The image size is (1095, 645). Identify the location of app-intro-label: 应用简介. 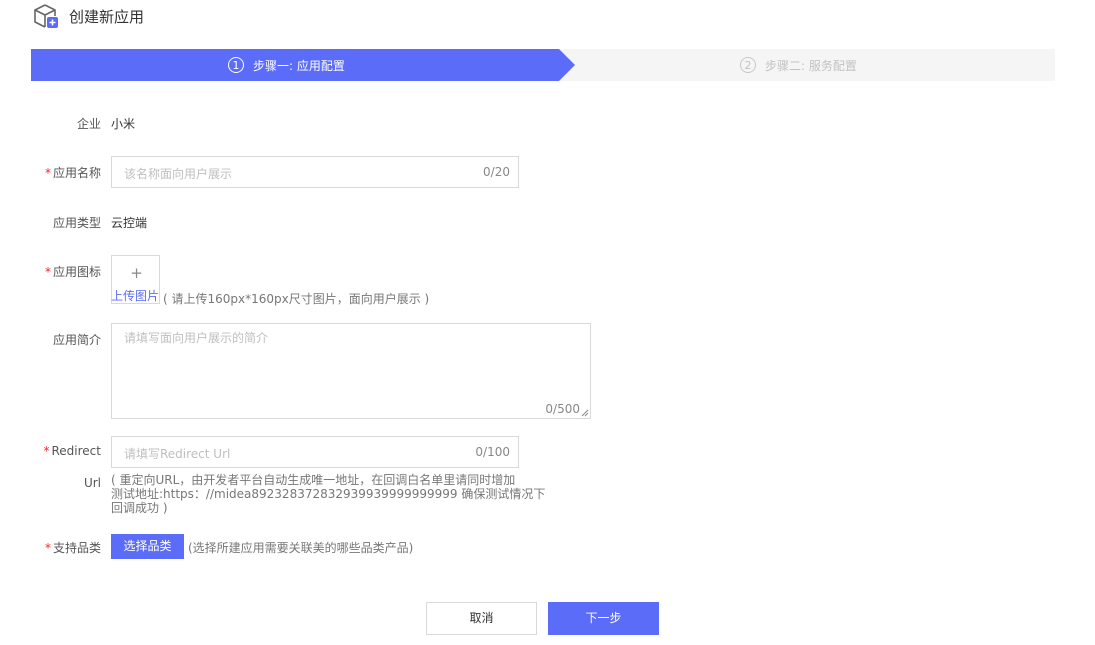
(76, 340).